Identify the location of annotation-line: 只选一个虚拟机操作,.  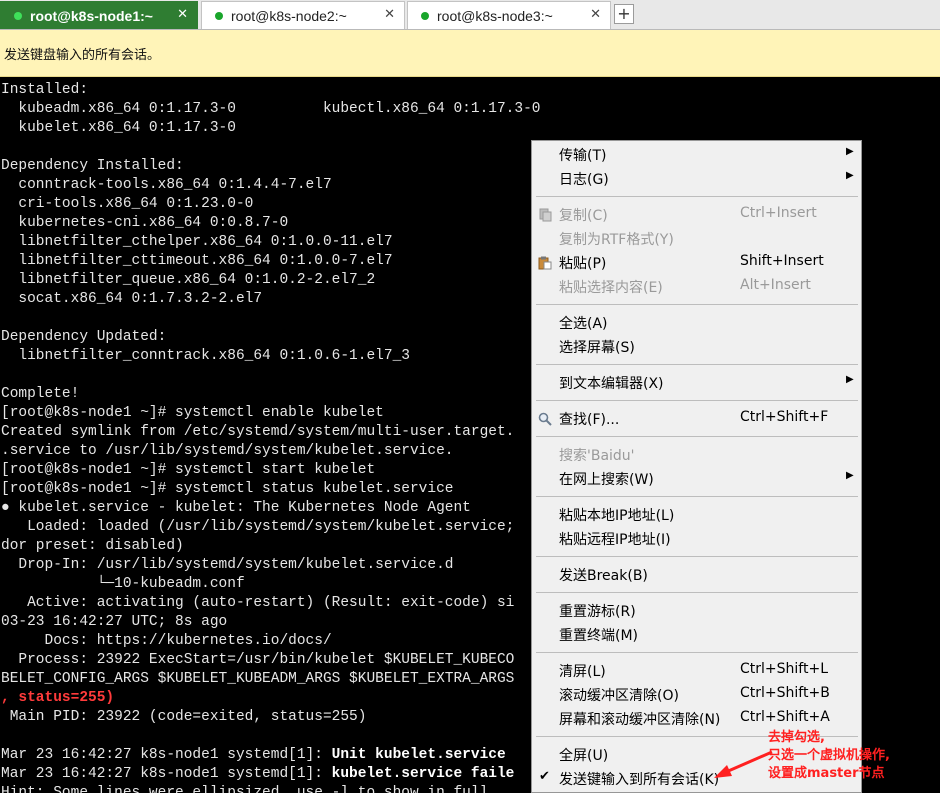
(829, 755).